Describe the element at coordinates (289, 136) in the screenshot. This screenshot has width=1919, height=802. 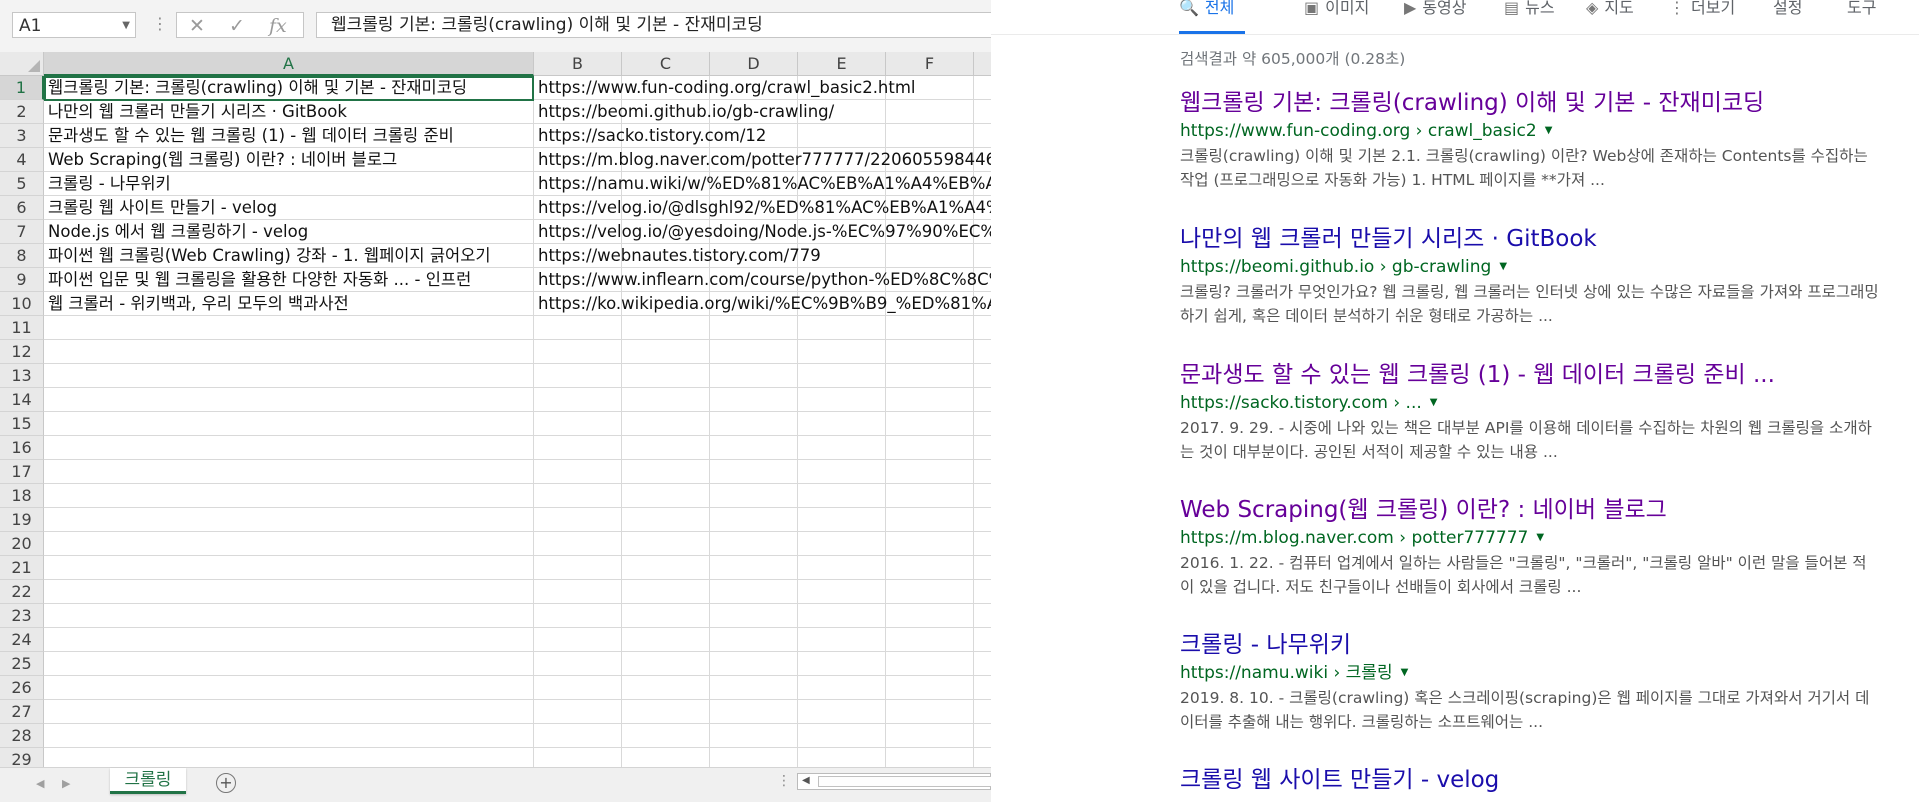
I see `cell-a3: 문과생도 할 수 있는 웹 크롤링 (1) - 웹 데이터 크롤링 준비` at that location.